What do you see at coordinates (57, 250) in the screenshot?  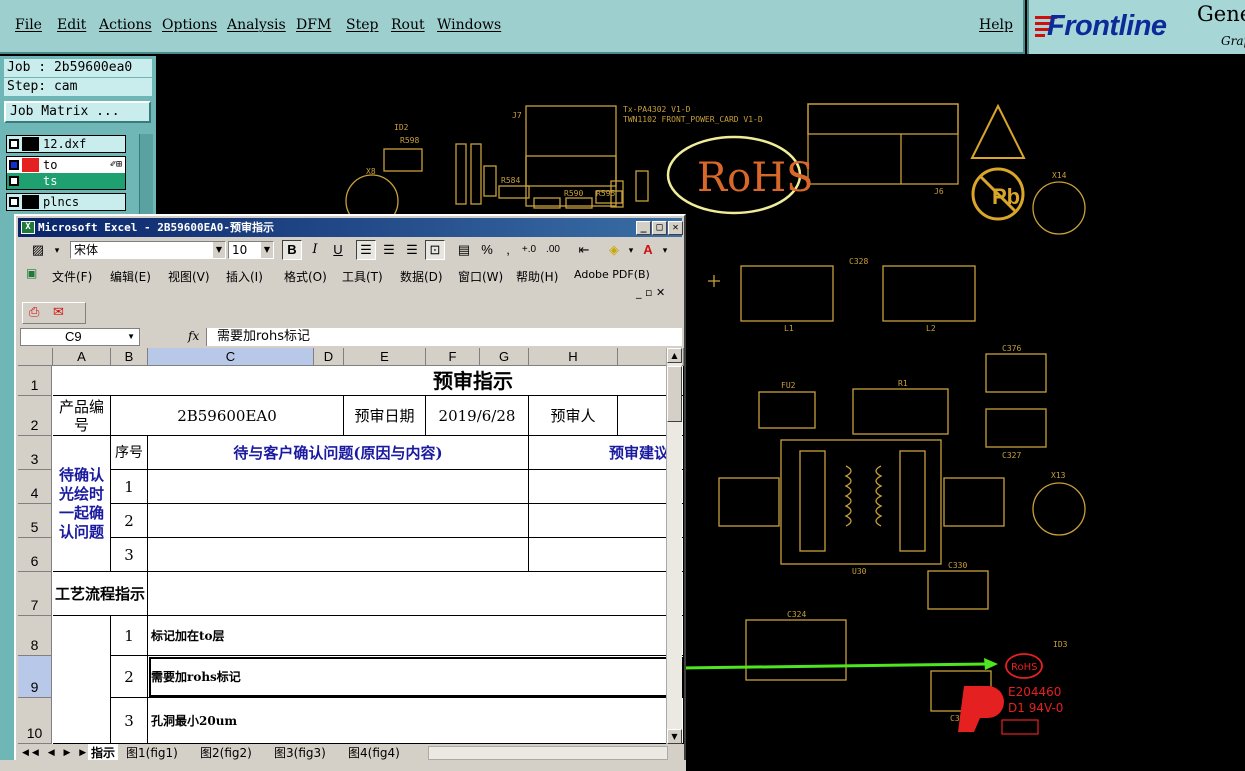 I see `toolbar-dropdown-icon: ▾` at bounding box center [57, 250].